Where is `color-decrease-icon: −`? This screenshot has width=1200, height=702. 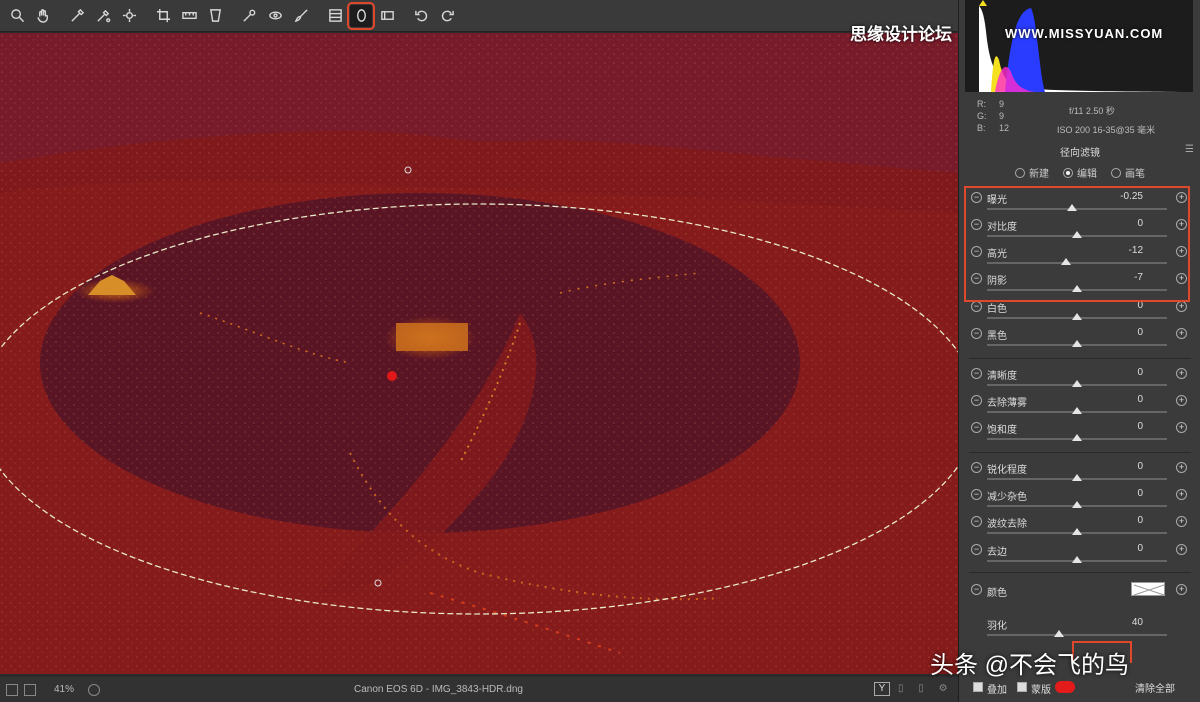 color-decrease-icon: − is located at coordinates (976, 589).